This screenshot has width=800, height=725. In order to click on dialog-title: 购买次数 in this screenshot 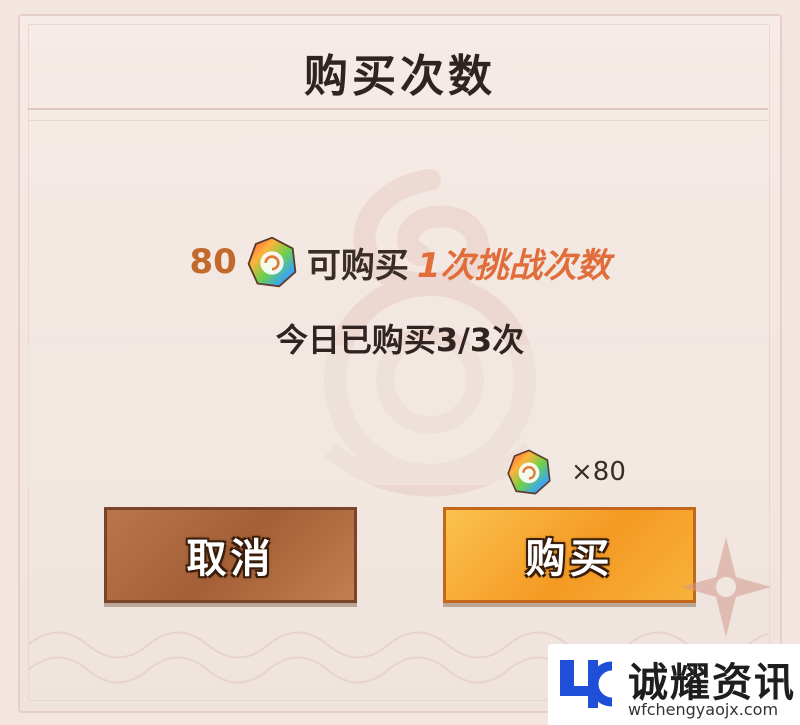, I will do `click(400, 76)`.